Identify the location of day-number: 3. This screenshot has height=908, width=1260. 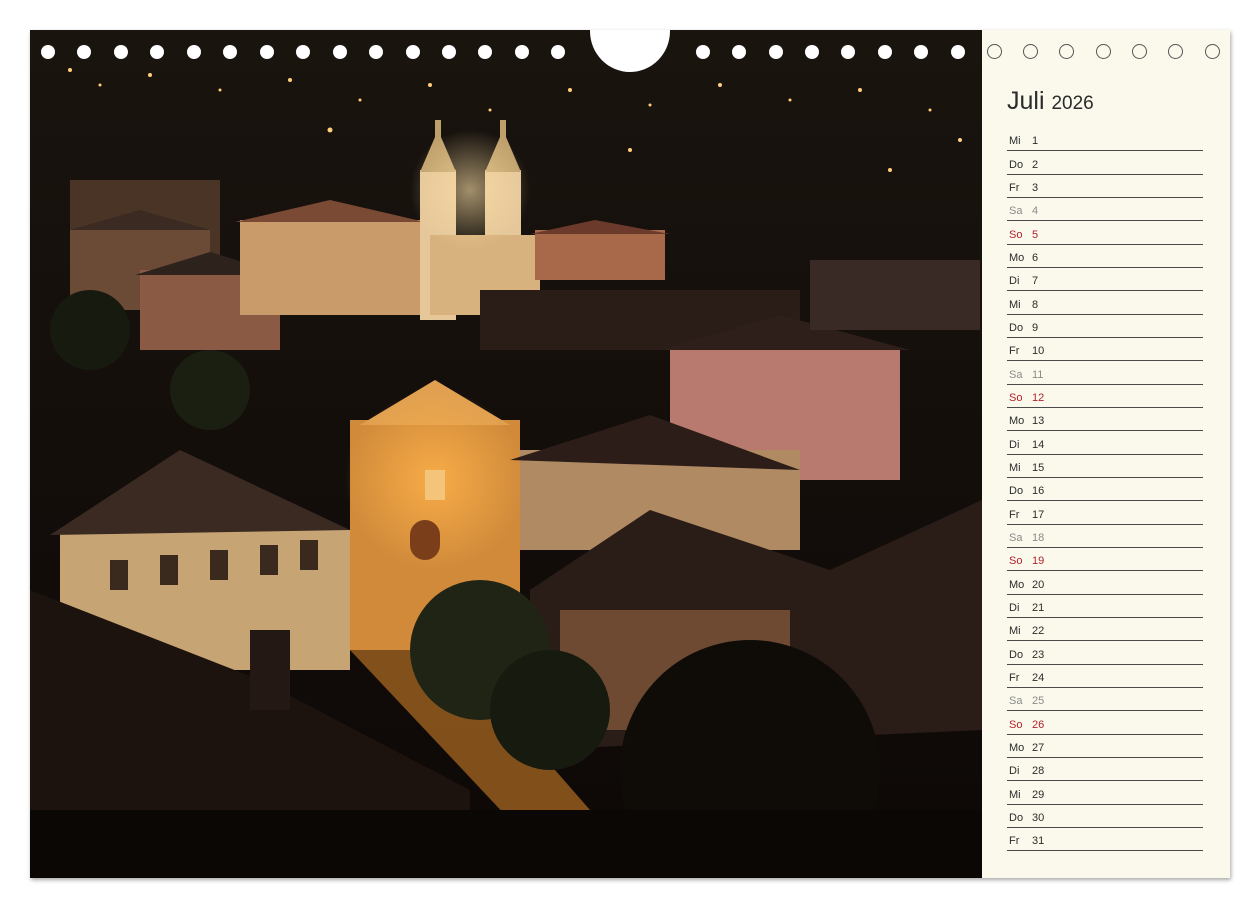
(1035, 187).